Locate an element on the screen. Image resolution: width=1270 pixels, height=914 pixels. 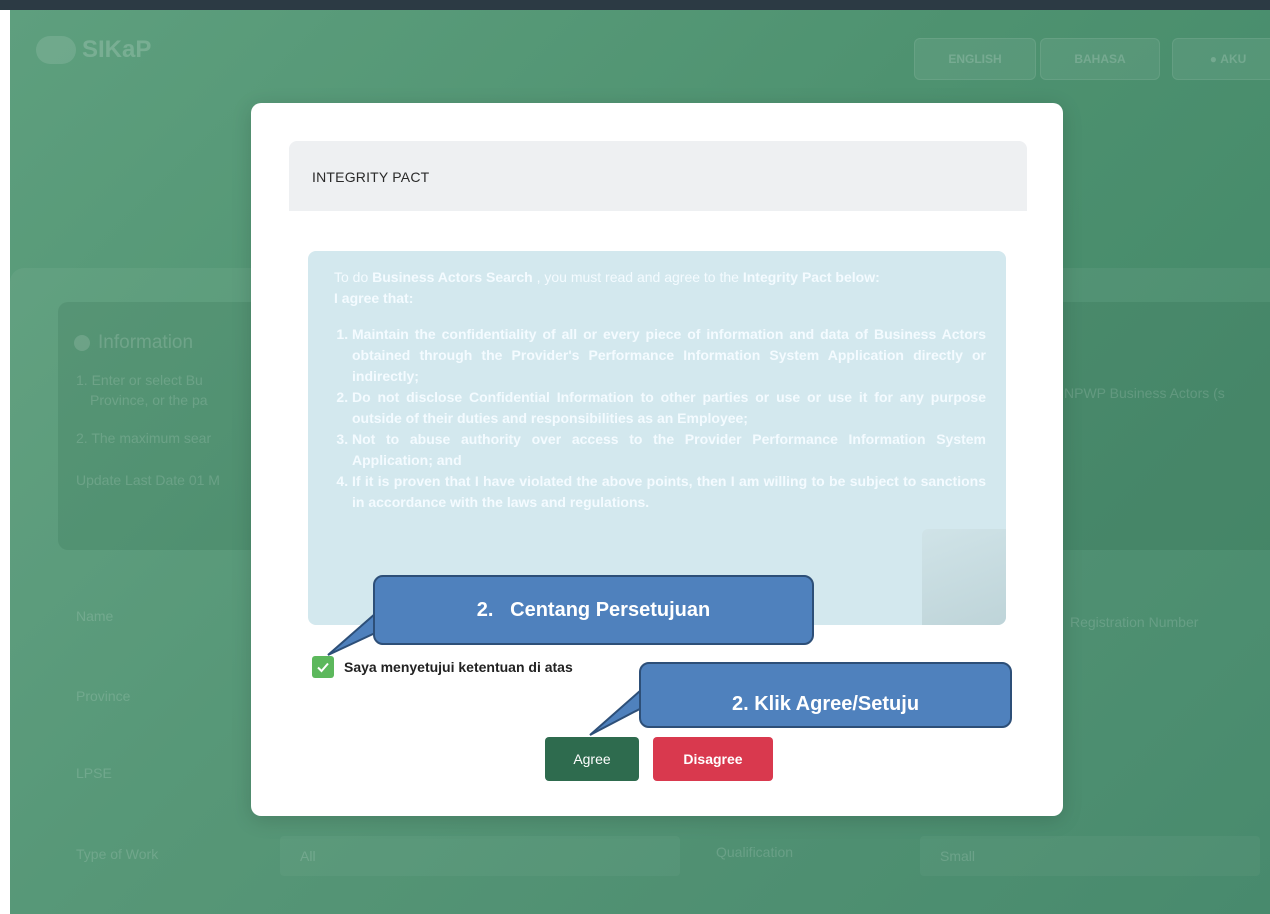
english-button: ENGLISH is located at coordinates (975, 59).